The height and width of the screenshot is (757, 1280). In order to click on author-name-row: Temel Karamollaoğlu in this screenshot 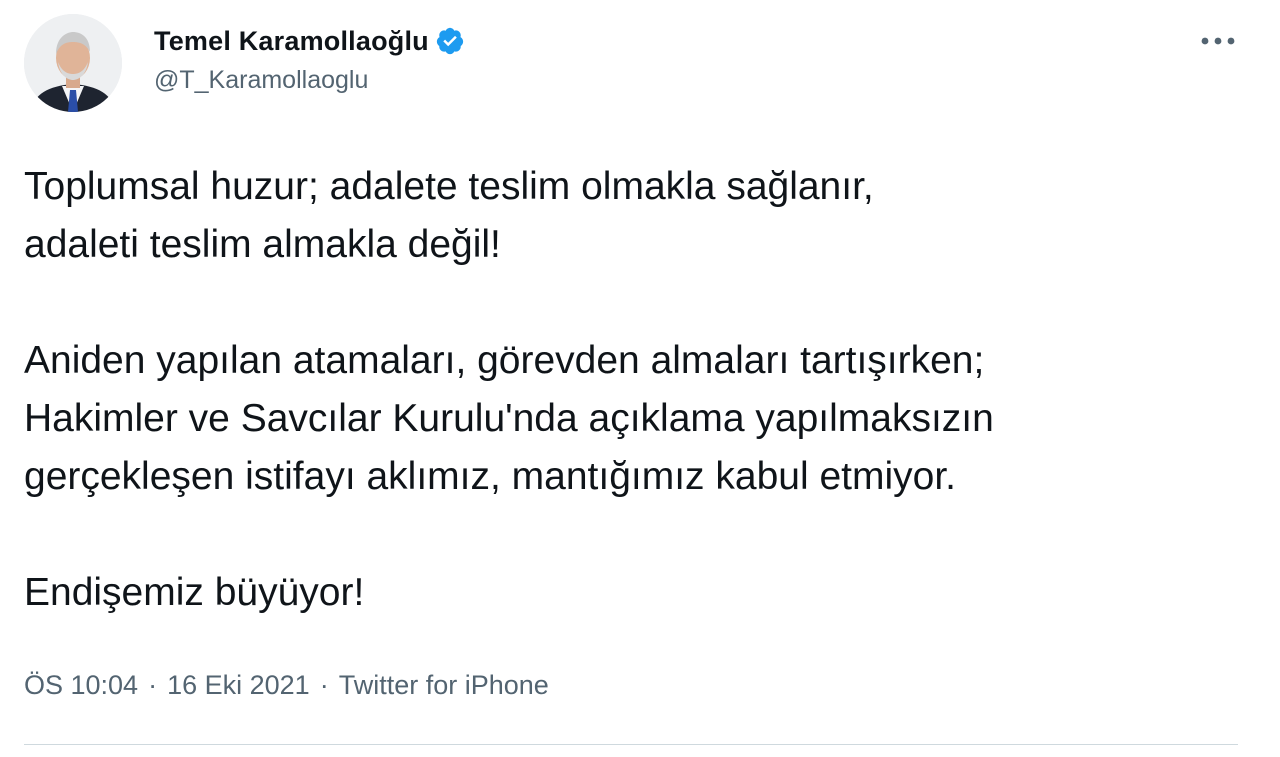, I will do `click(309, 41)`.